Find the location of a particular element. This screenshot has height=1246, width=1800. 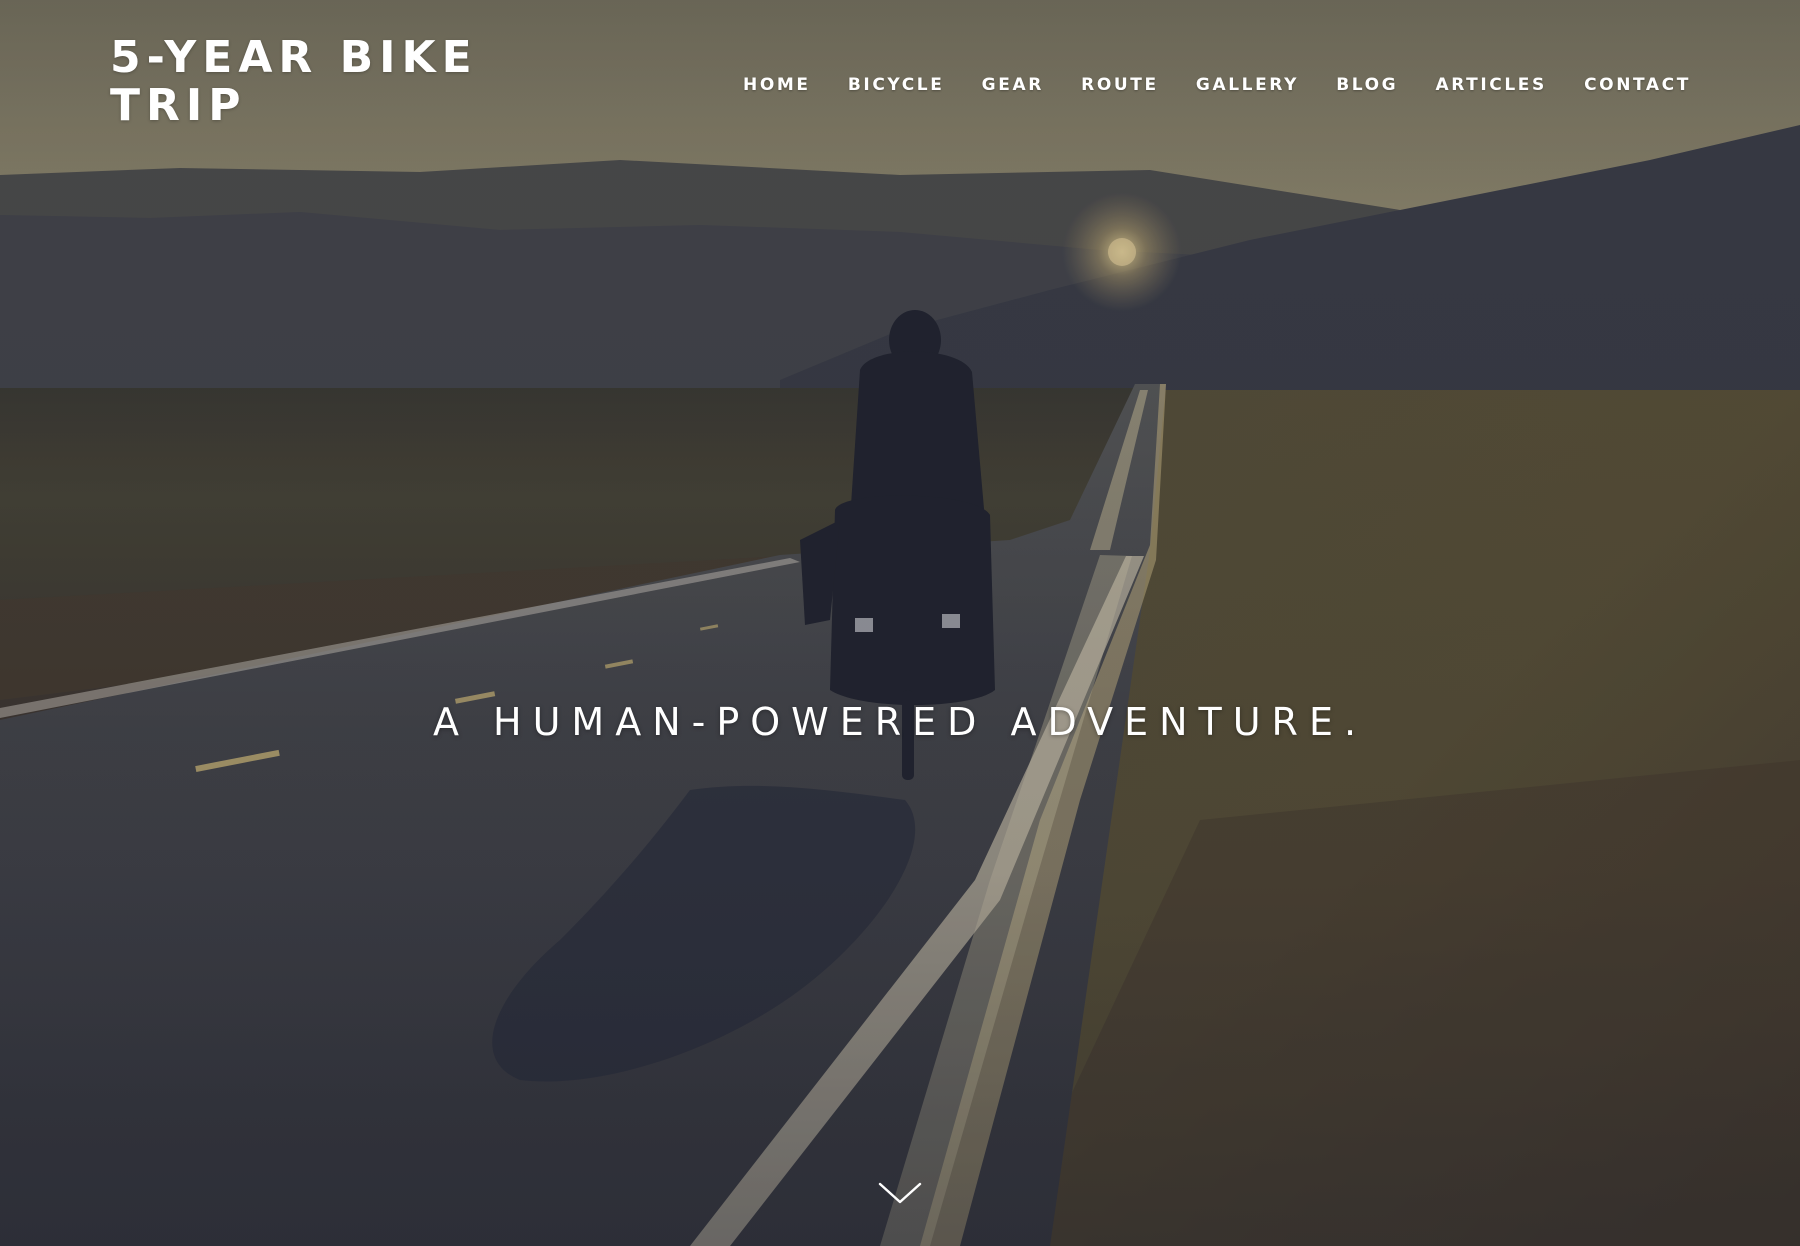

nav-gallery: GALLERY is located at coordinates (1247, 85).